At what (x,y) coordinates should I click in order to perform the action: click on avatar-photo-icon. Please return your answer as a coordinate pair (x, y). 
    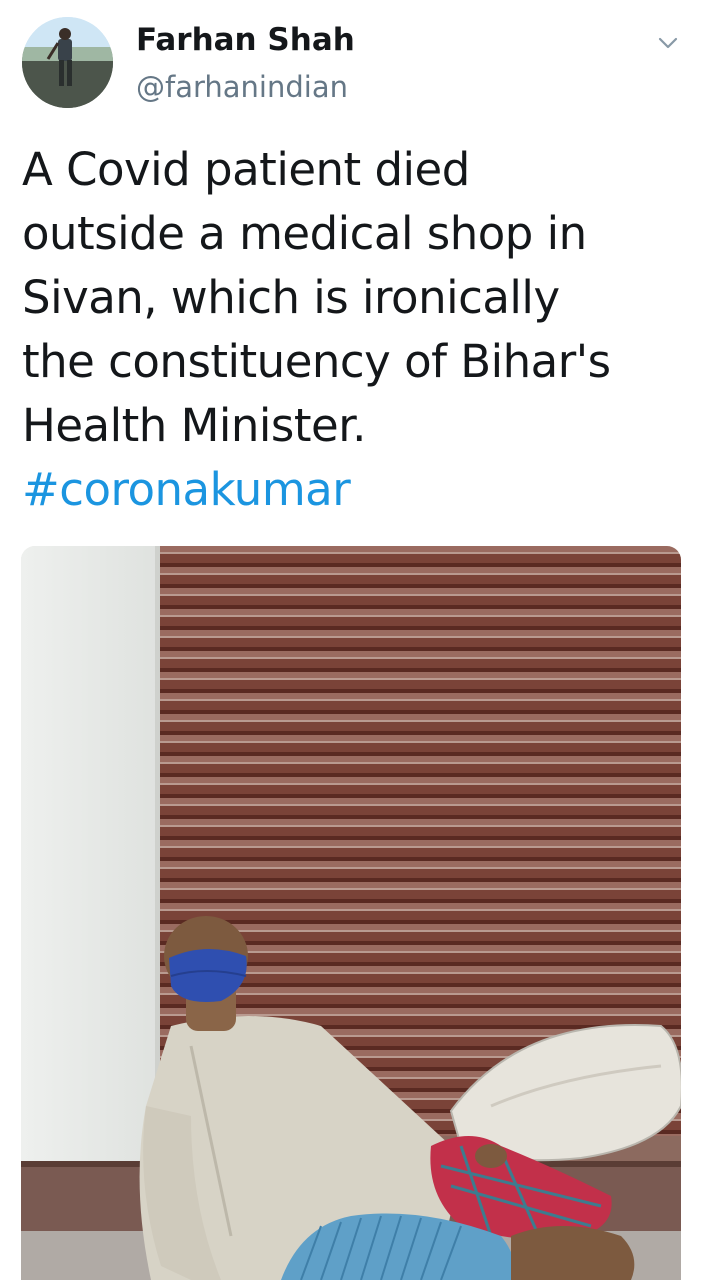
    Looking at the image, I should click on (67, 62).